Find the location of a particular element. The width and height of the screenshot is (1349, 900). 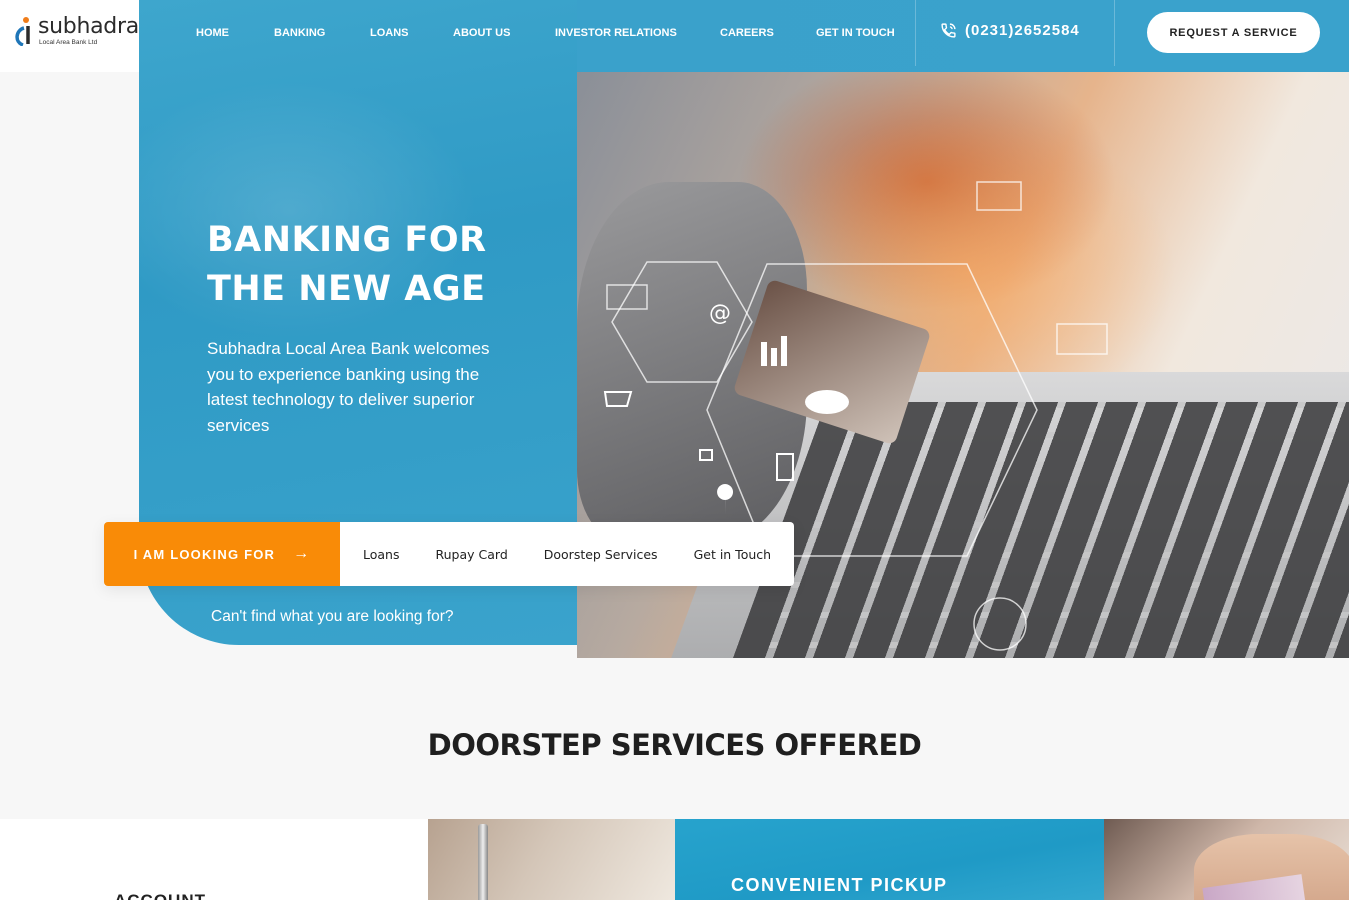

logo: subhadra Local Area Bank Ltd is located at coordinates (69, 36).